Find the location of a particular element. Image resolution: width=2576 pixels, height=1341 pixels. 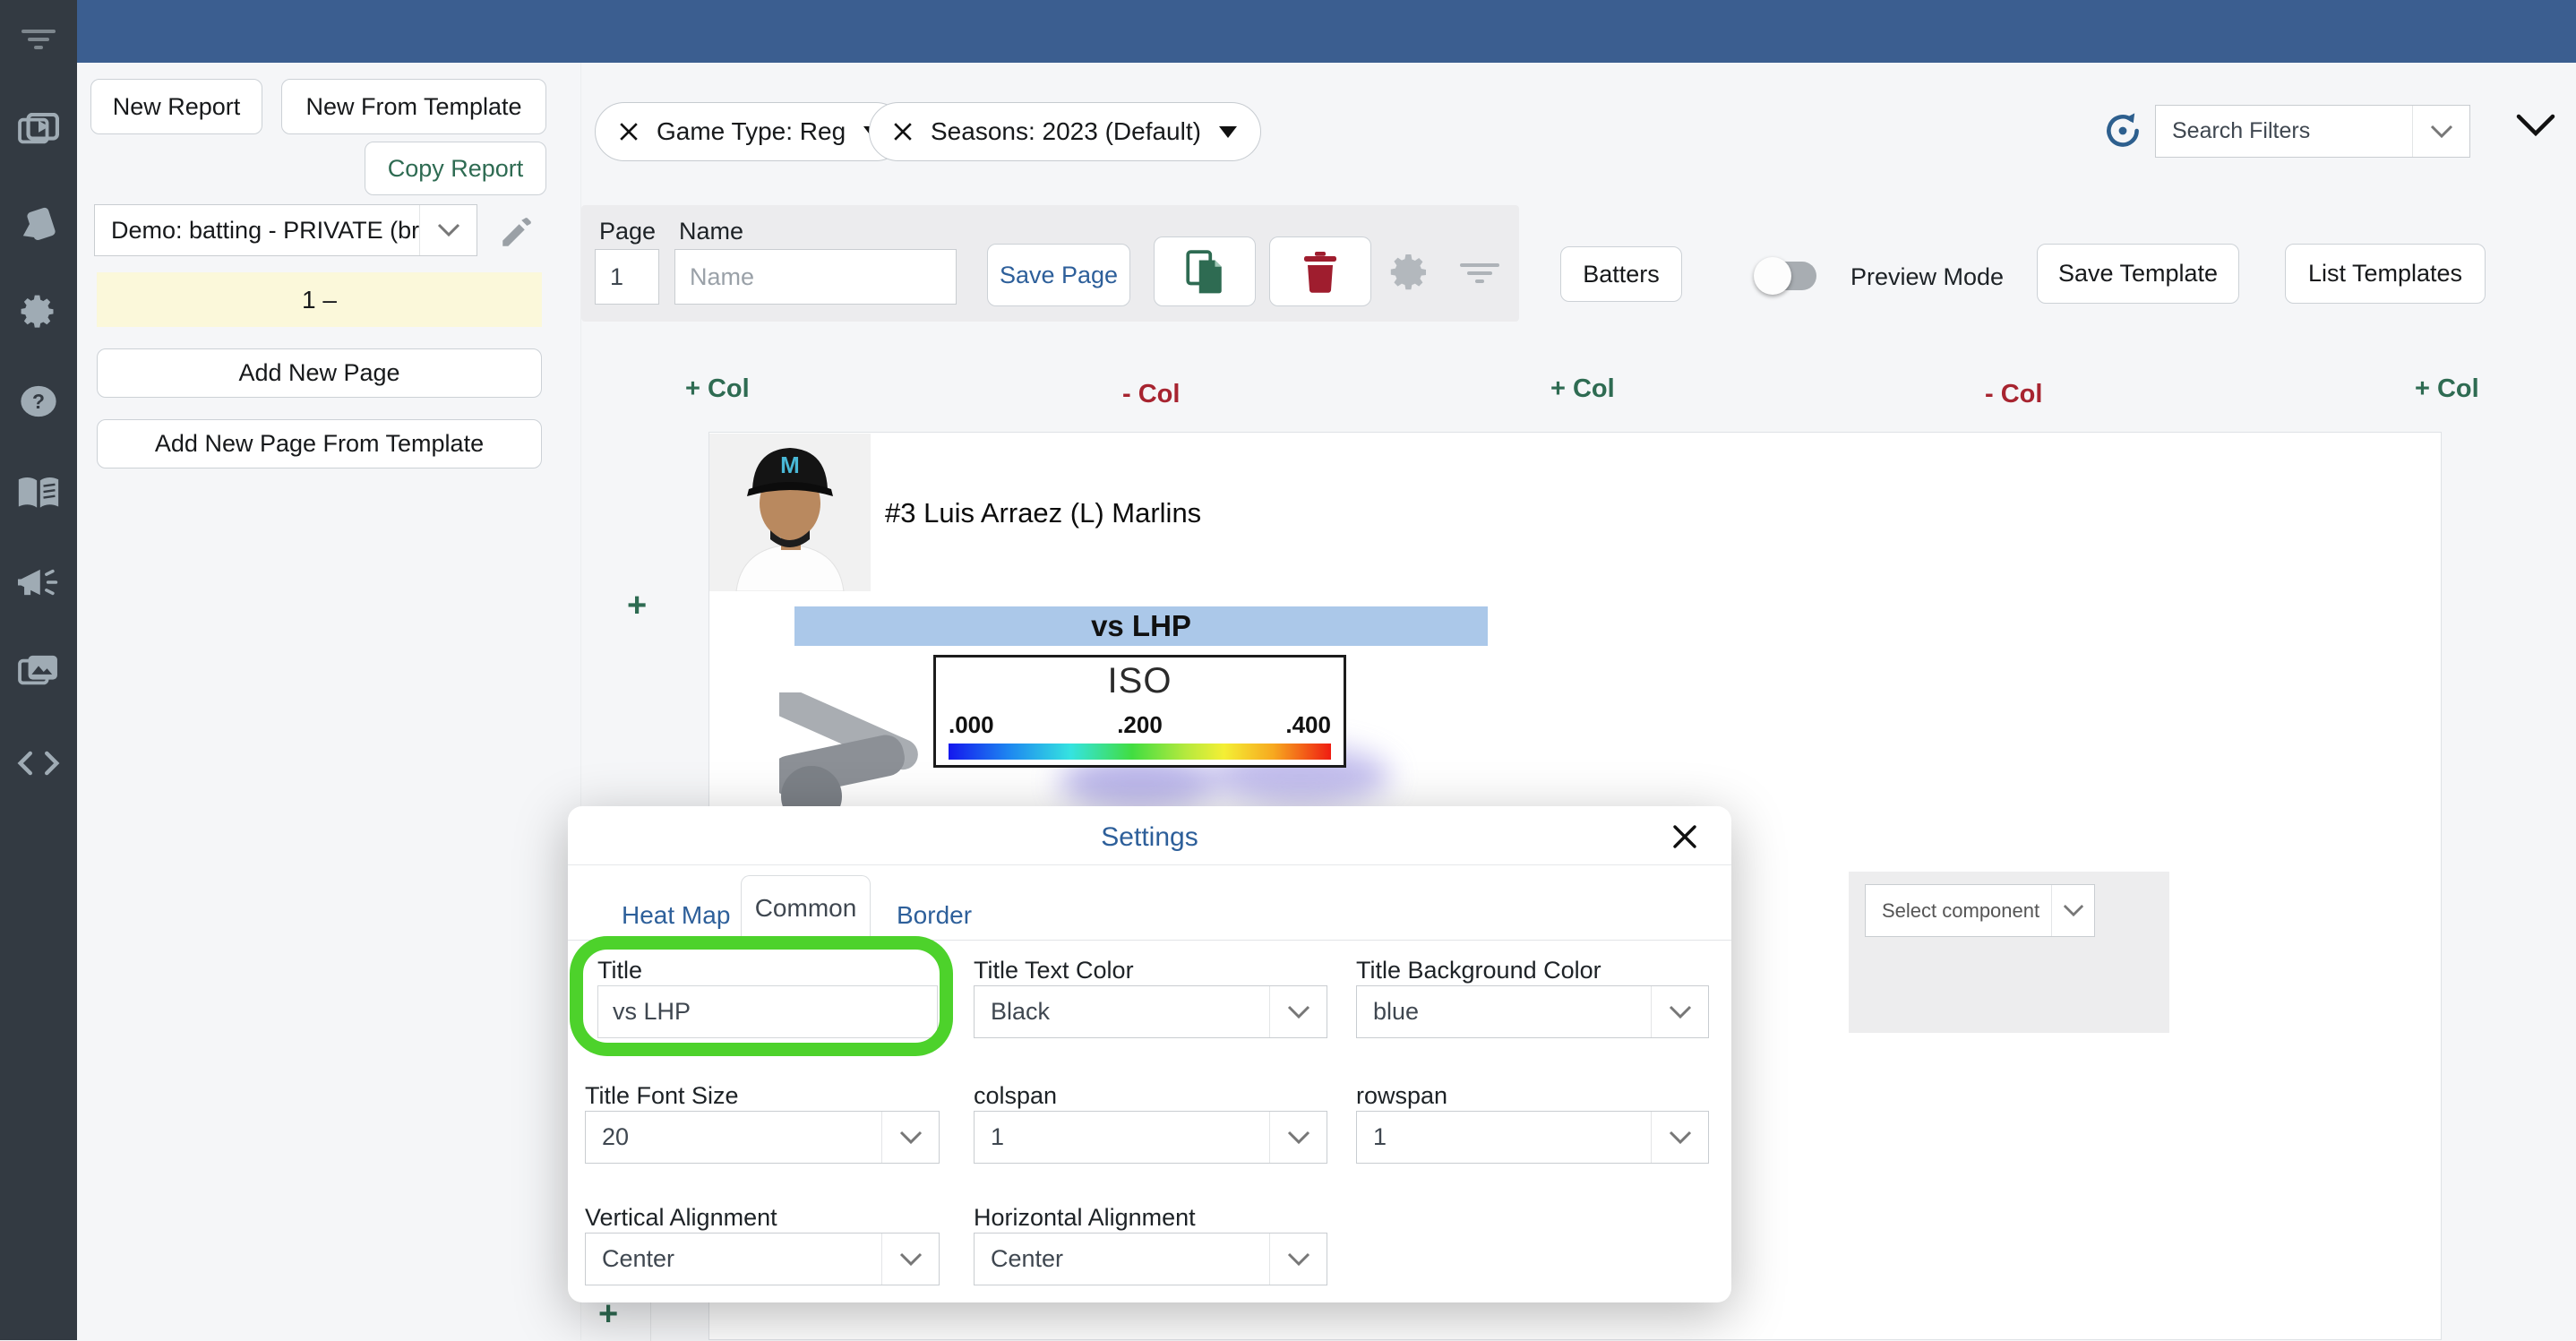

title-field-label: Title is located at coordinates (620, 971).